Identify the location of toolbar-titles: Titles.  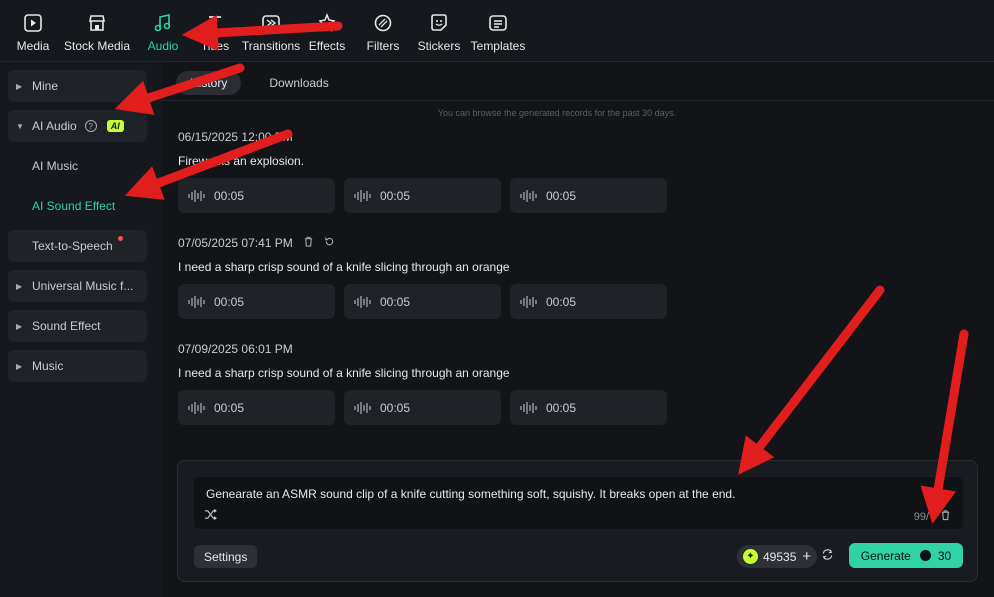
(215, 31).